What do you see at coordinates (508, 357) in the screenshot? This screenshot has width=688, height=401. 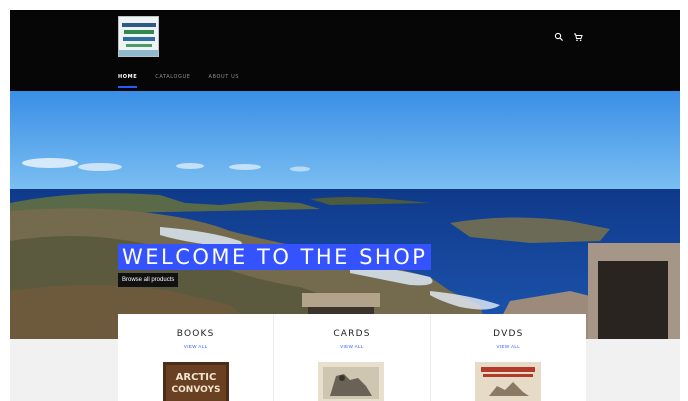 I see `collection-dvds: DVDS VIEW ALL` at bounding box center [508, 357].